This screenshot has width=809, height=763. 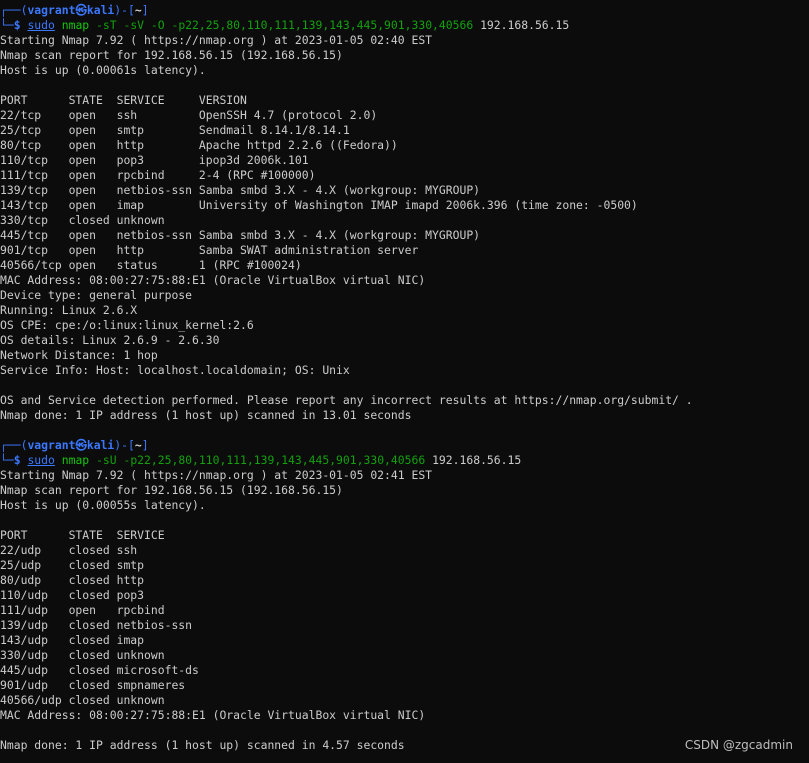 What do you see at coordinates (127, 325) in the screenshot?
I see `output-line: OS CPE: cpe:/o:linux:linux_kernel:2.6` at bounding box center [127, 325].